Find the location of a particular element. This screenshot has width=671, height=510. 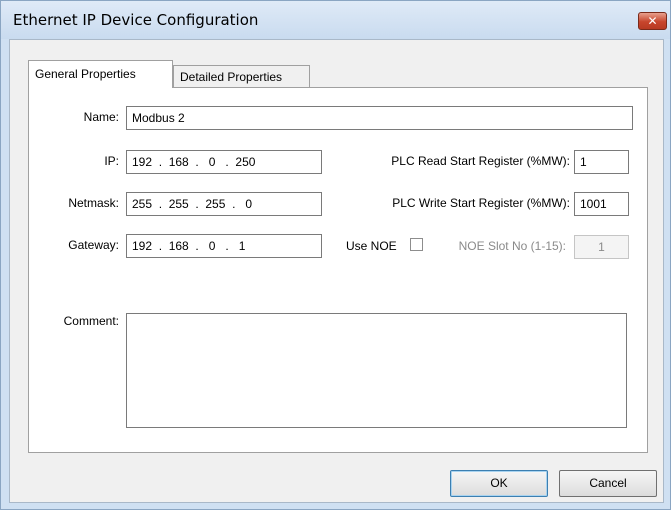

plc-write-start-label: PLC Write Start Register (%MW): is located at coordinates (481, 203).